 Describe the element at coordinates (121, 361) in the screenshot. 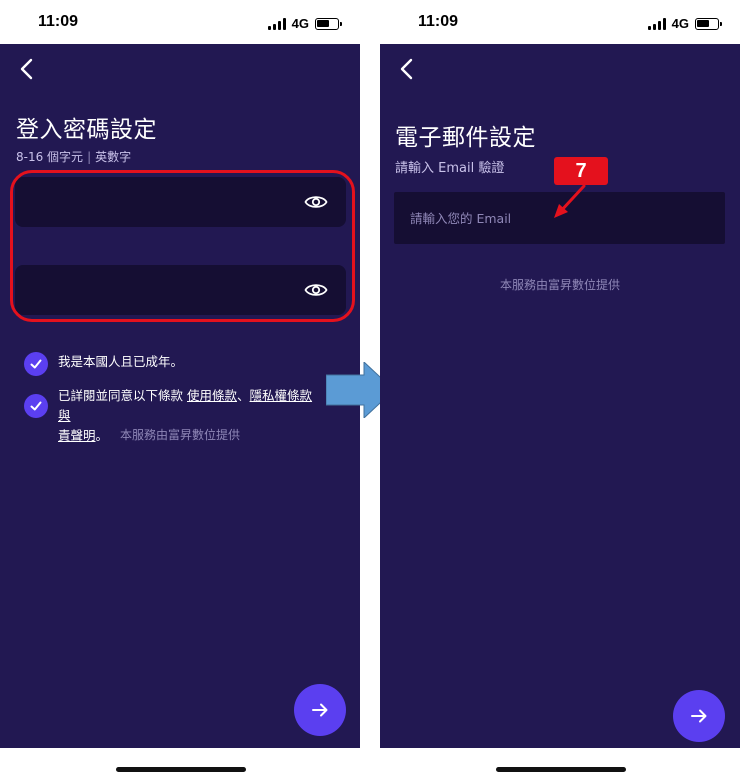

I see `citizen-check-label: 我是本國人且已成年。` at that location.